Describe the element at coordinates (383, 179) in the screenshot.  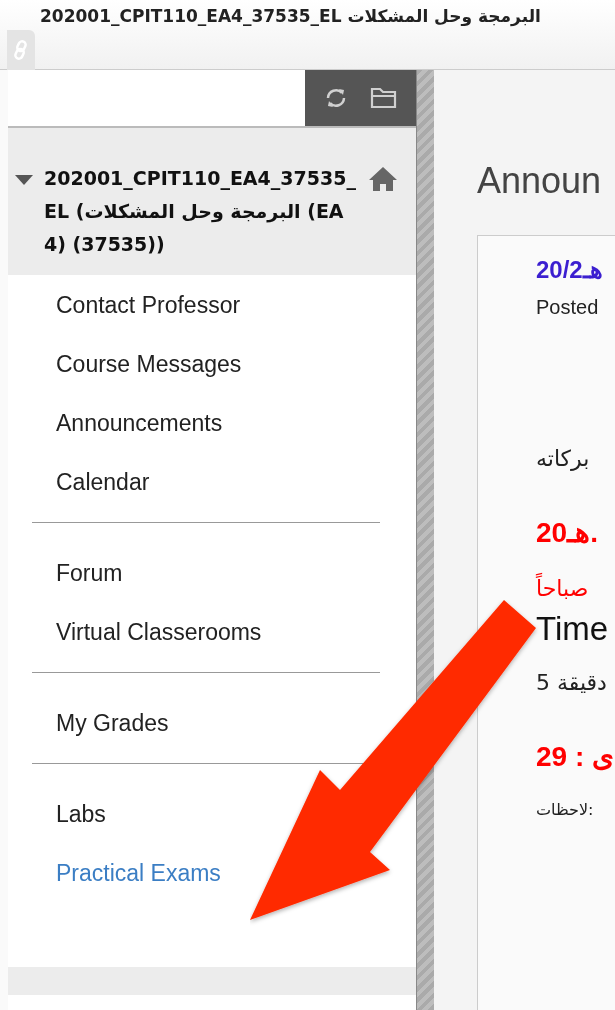
I see `home-icon` at that location.